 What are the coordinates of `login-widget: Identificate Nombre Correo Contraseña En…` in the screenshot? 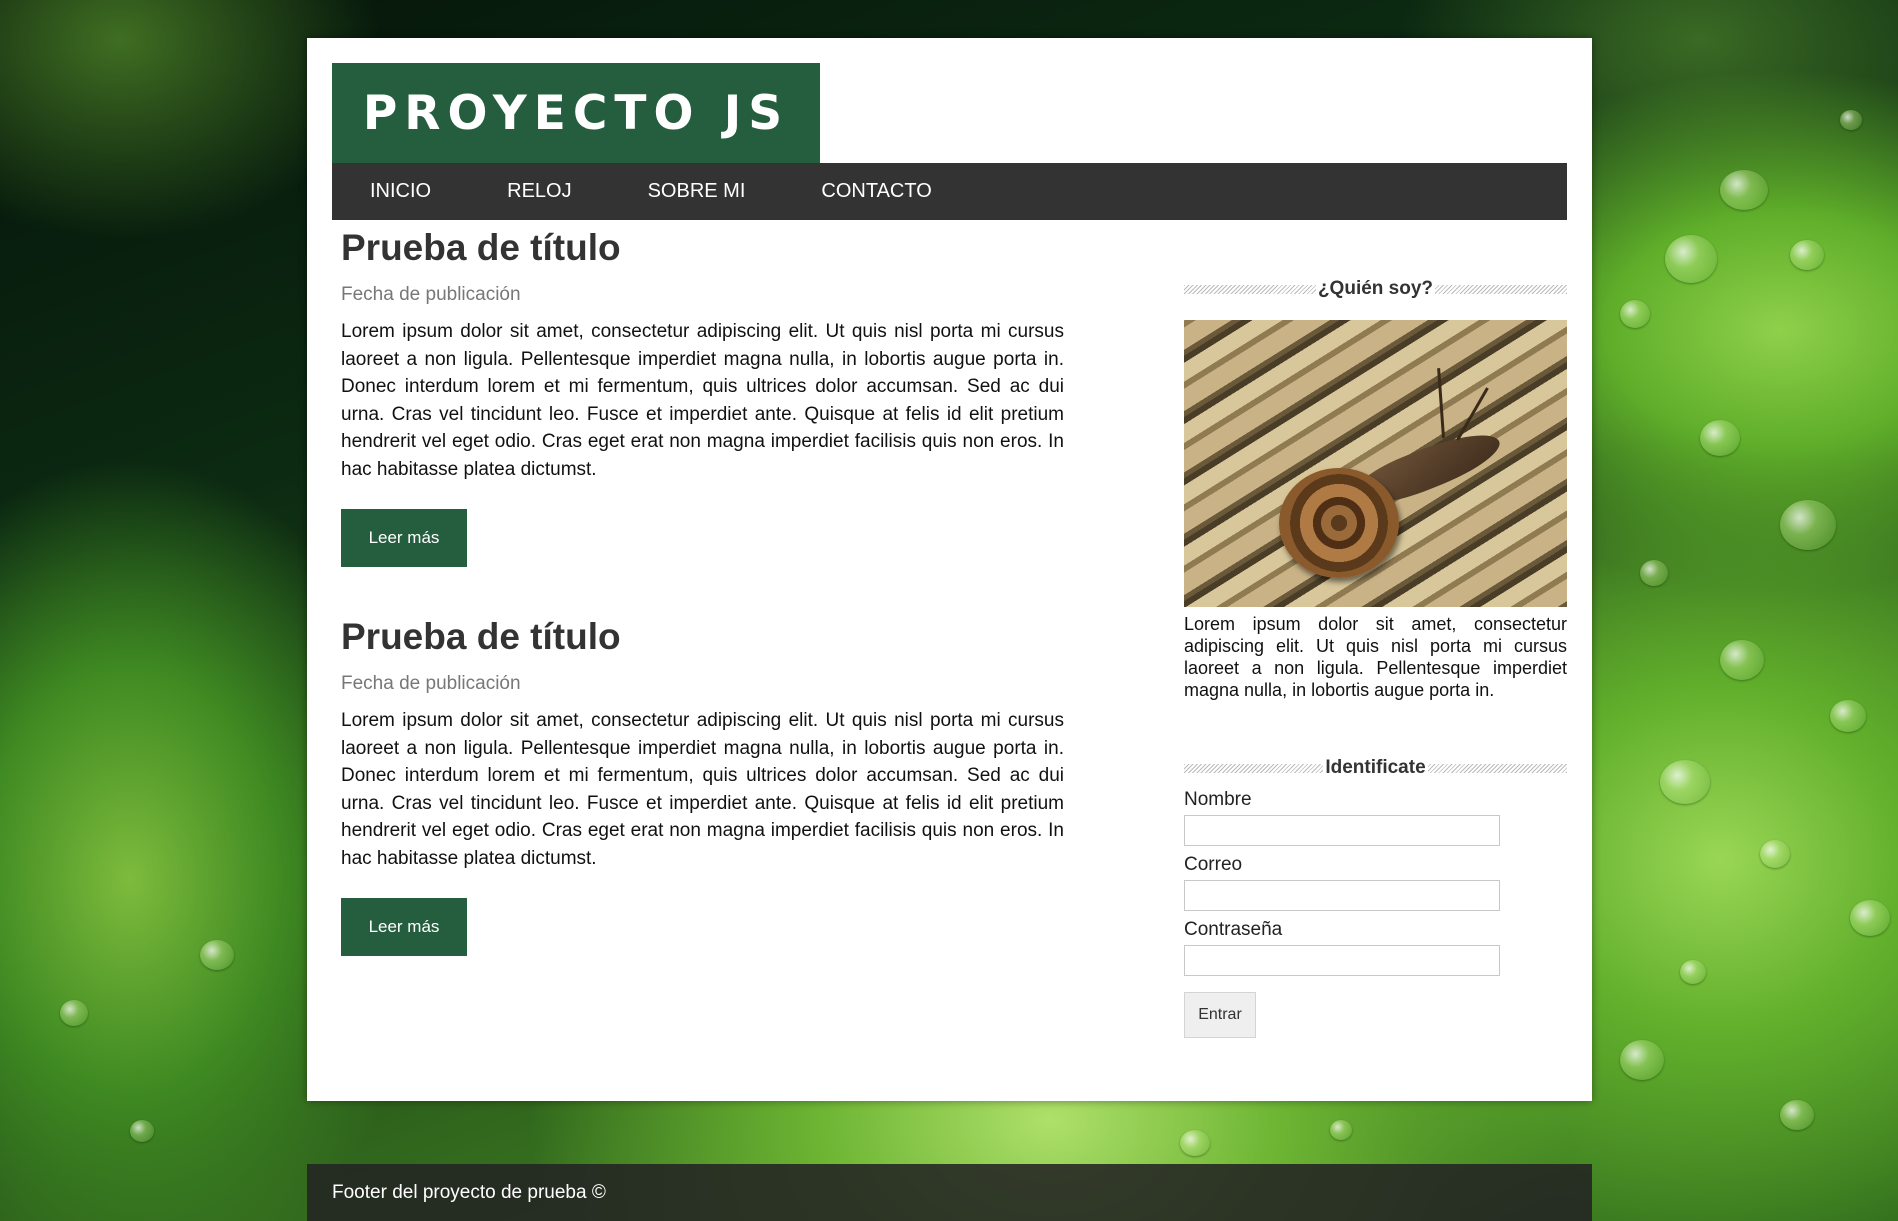 It's located at (1375, 897).